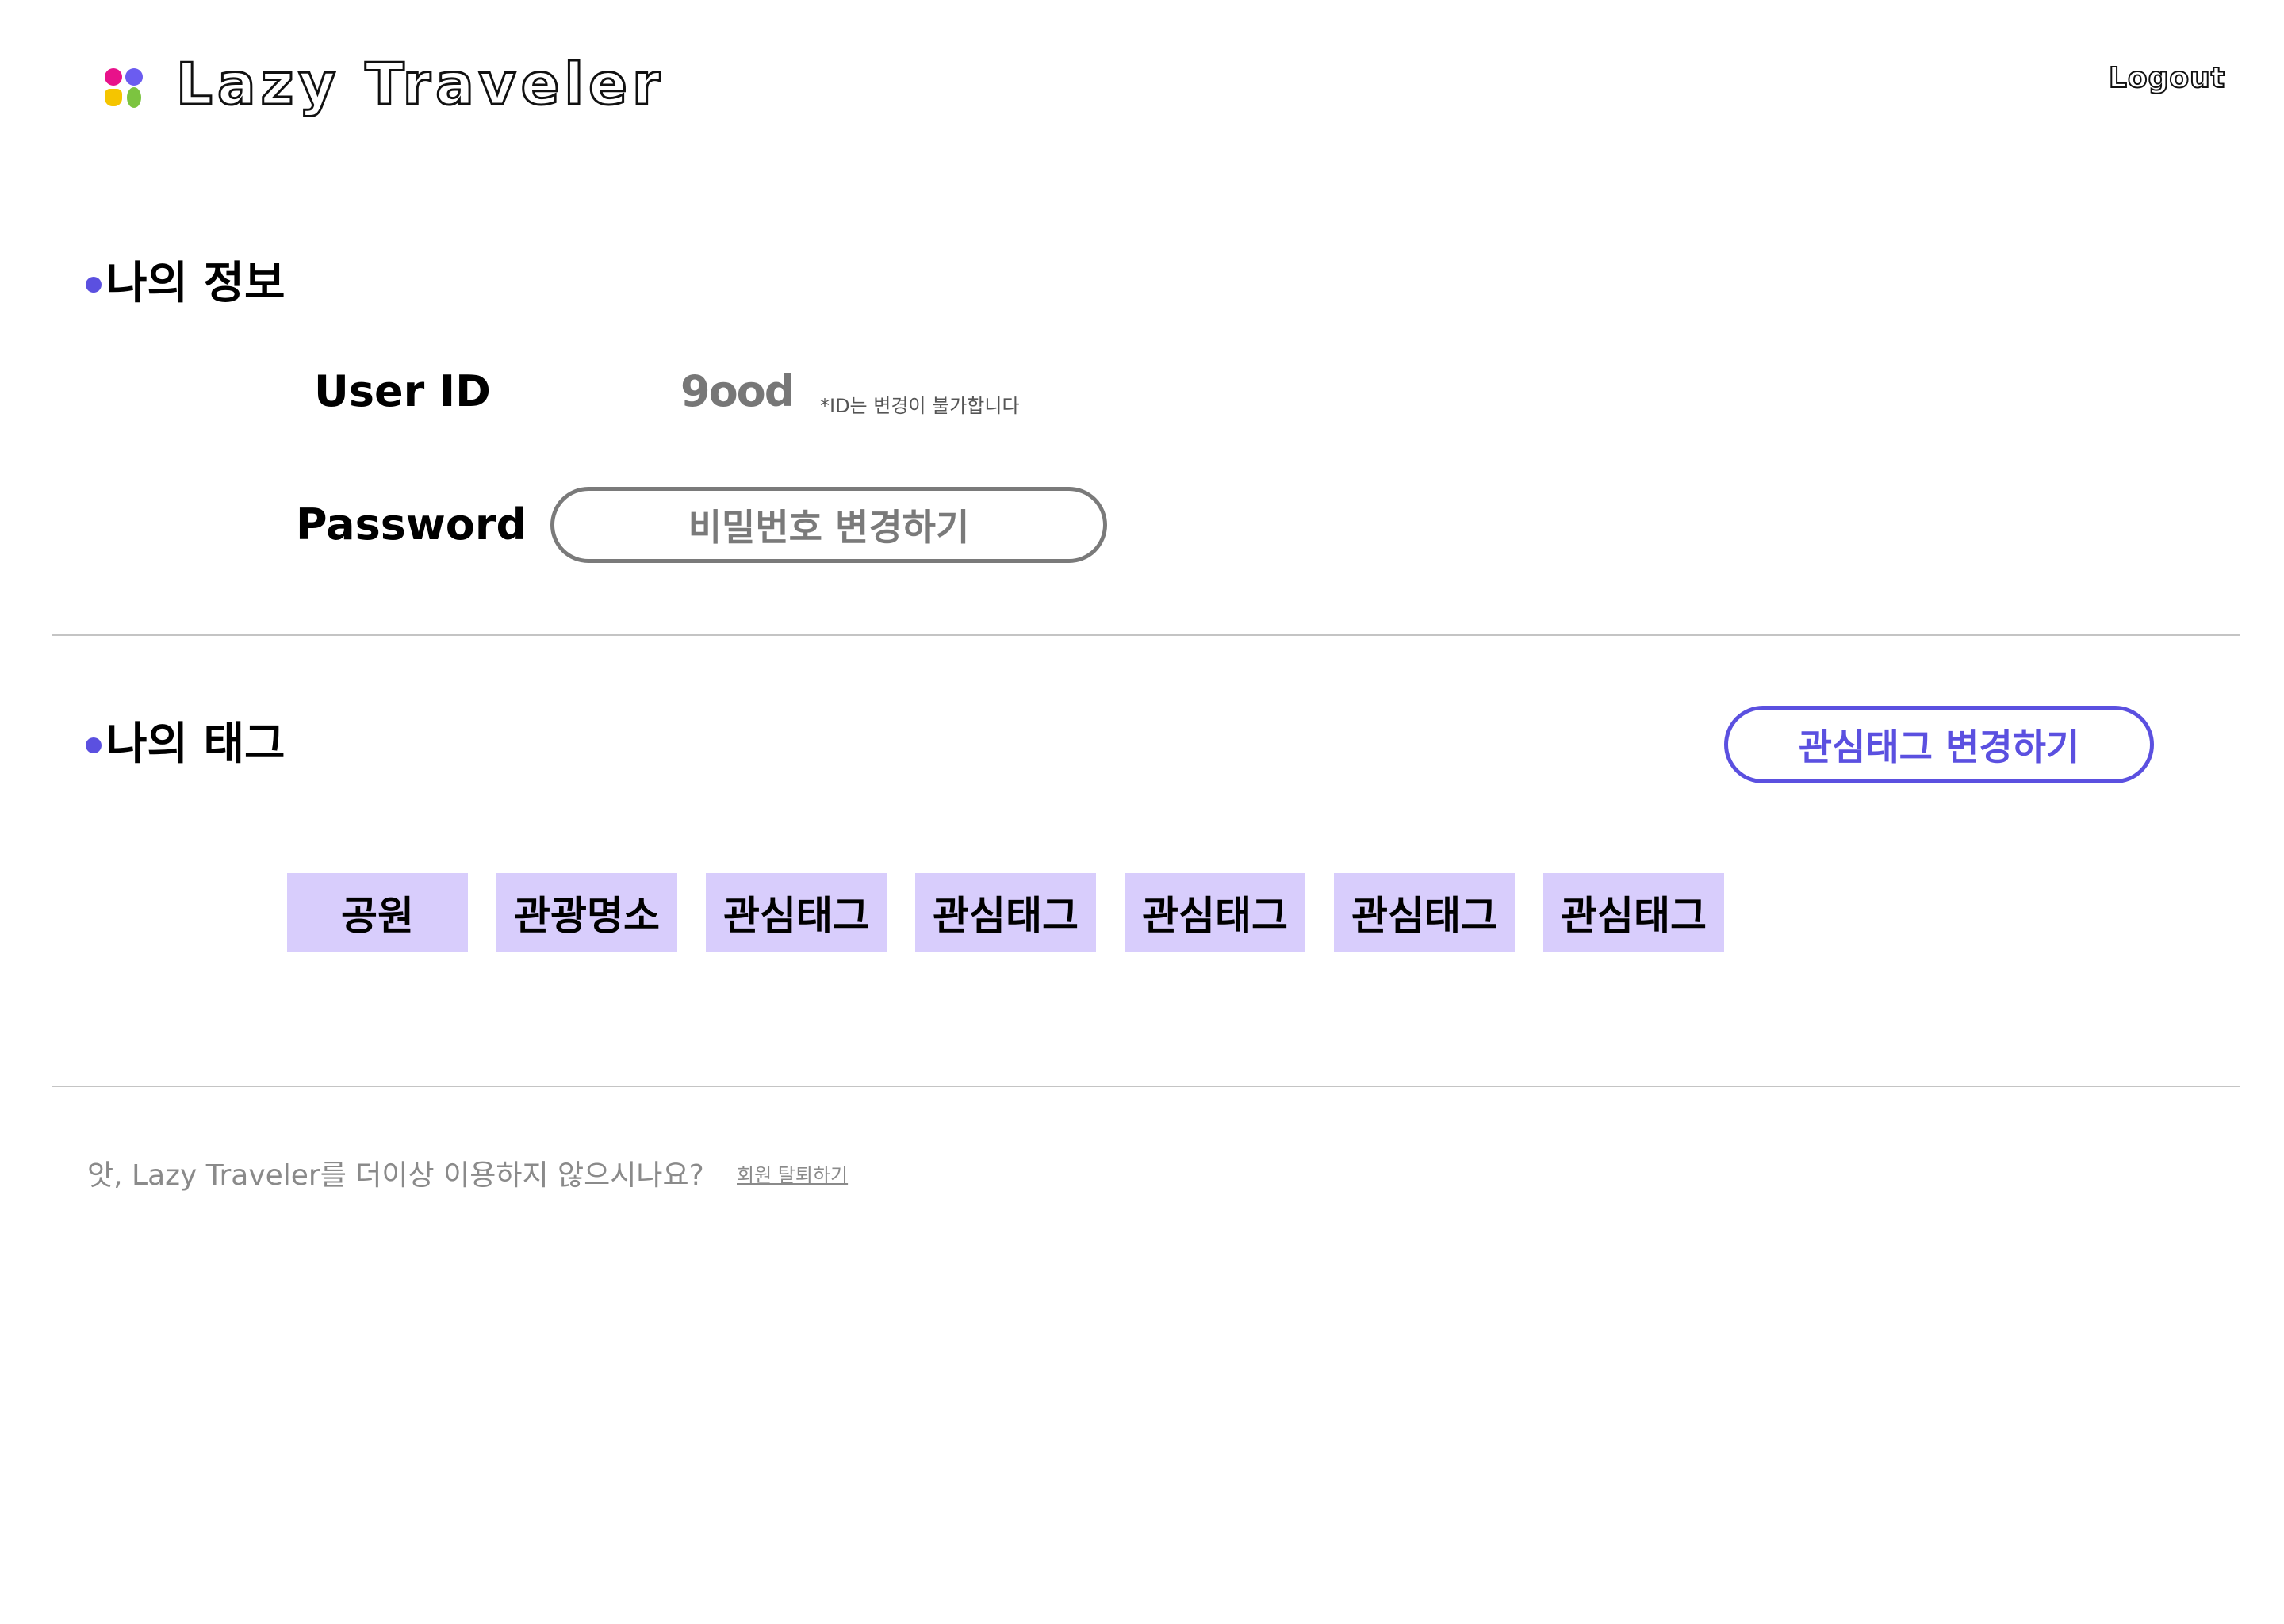 The width and height of the screenshot is (2284, 1624). I want to click on violet-dot-icon, so click(134, 77).